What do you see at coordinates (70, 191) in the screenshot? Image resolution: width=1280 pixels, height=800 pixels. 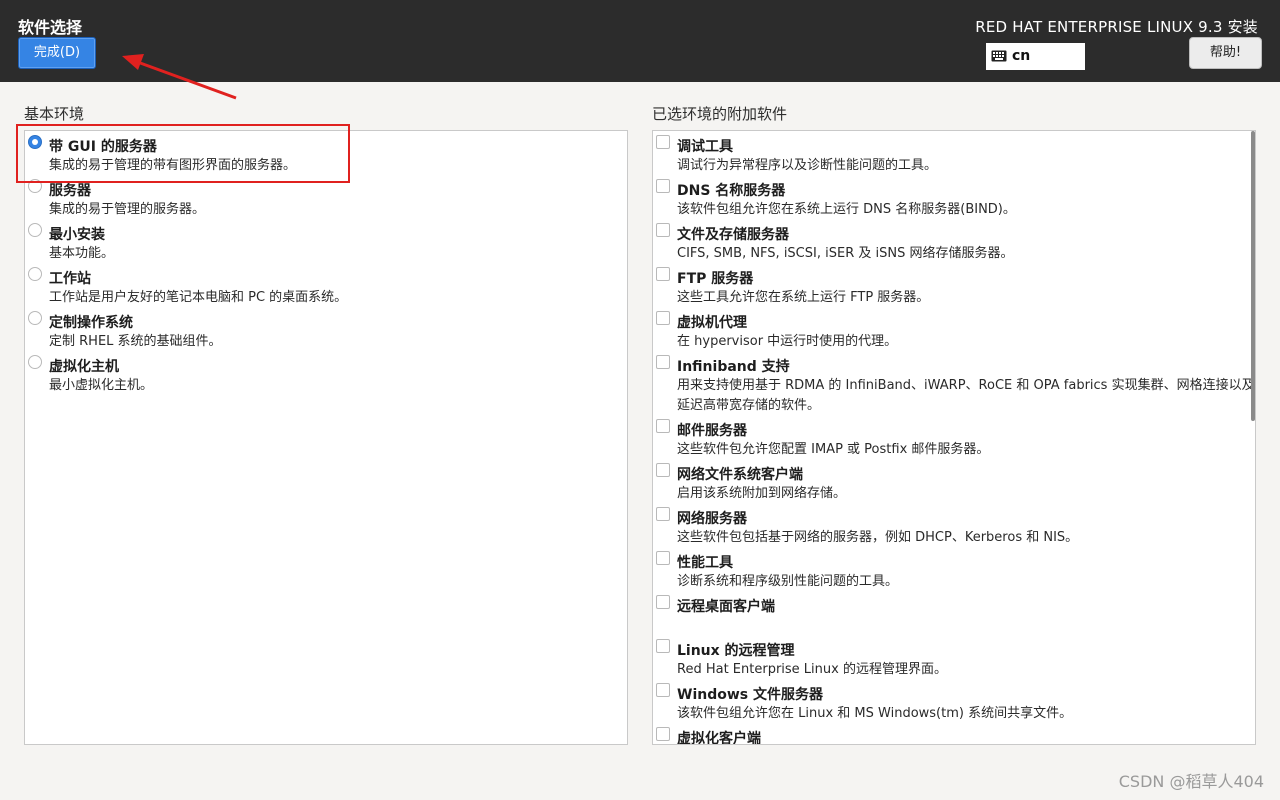 I see `environment-title: 服务器` at bounding box center [70, 191].